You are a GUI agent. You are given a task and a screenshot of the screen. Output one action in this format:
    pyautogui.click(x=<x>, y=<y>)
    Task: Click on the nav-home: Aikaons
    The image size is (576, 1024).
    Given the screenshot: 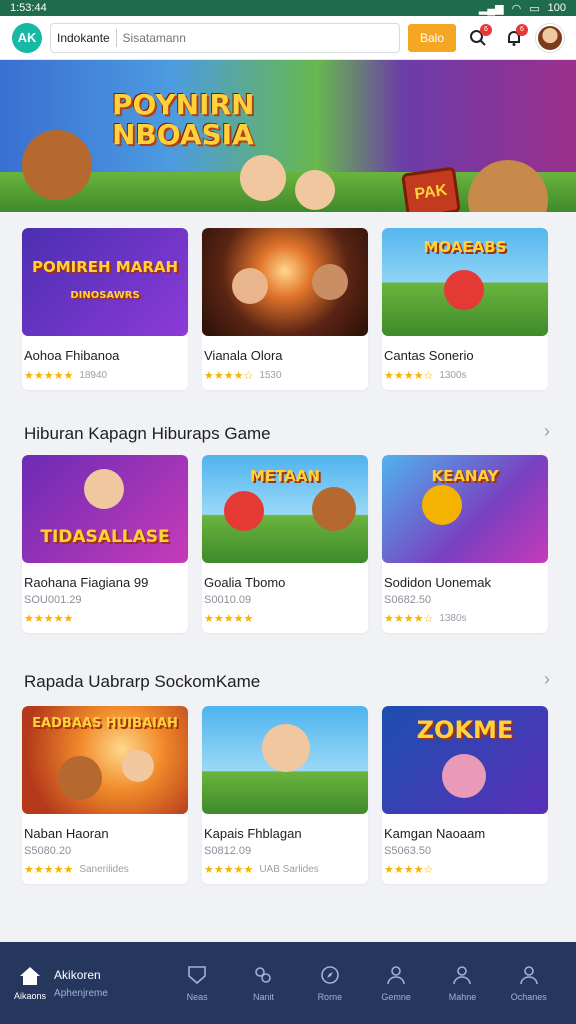 What is the action you would take?
    pyautogui.click(x=30, y=983)
    